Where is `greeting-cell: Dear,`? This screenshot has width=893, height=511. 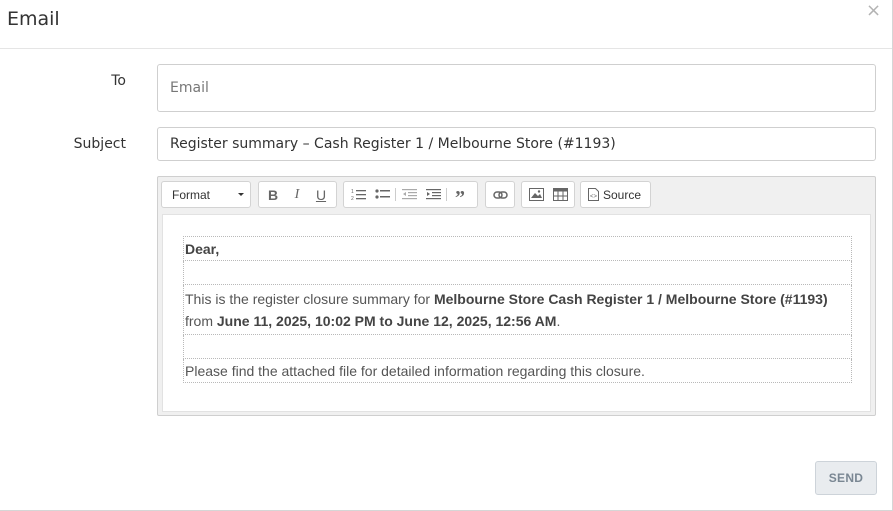 greeting-cell: Dear, is located at coordinates (517, 248).